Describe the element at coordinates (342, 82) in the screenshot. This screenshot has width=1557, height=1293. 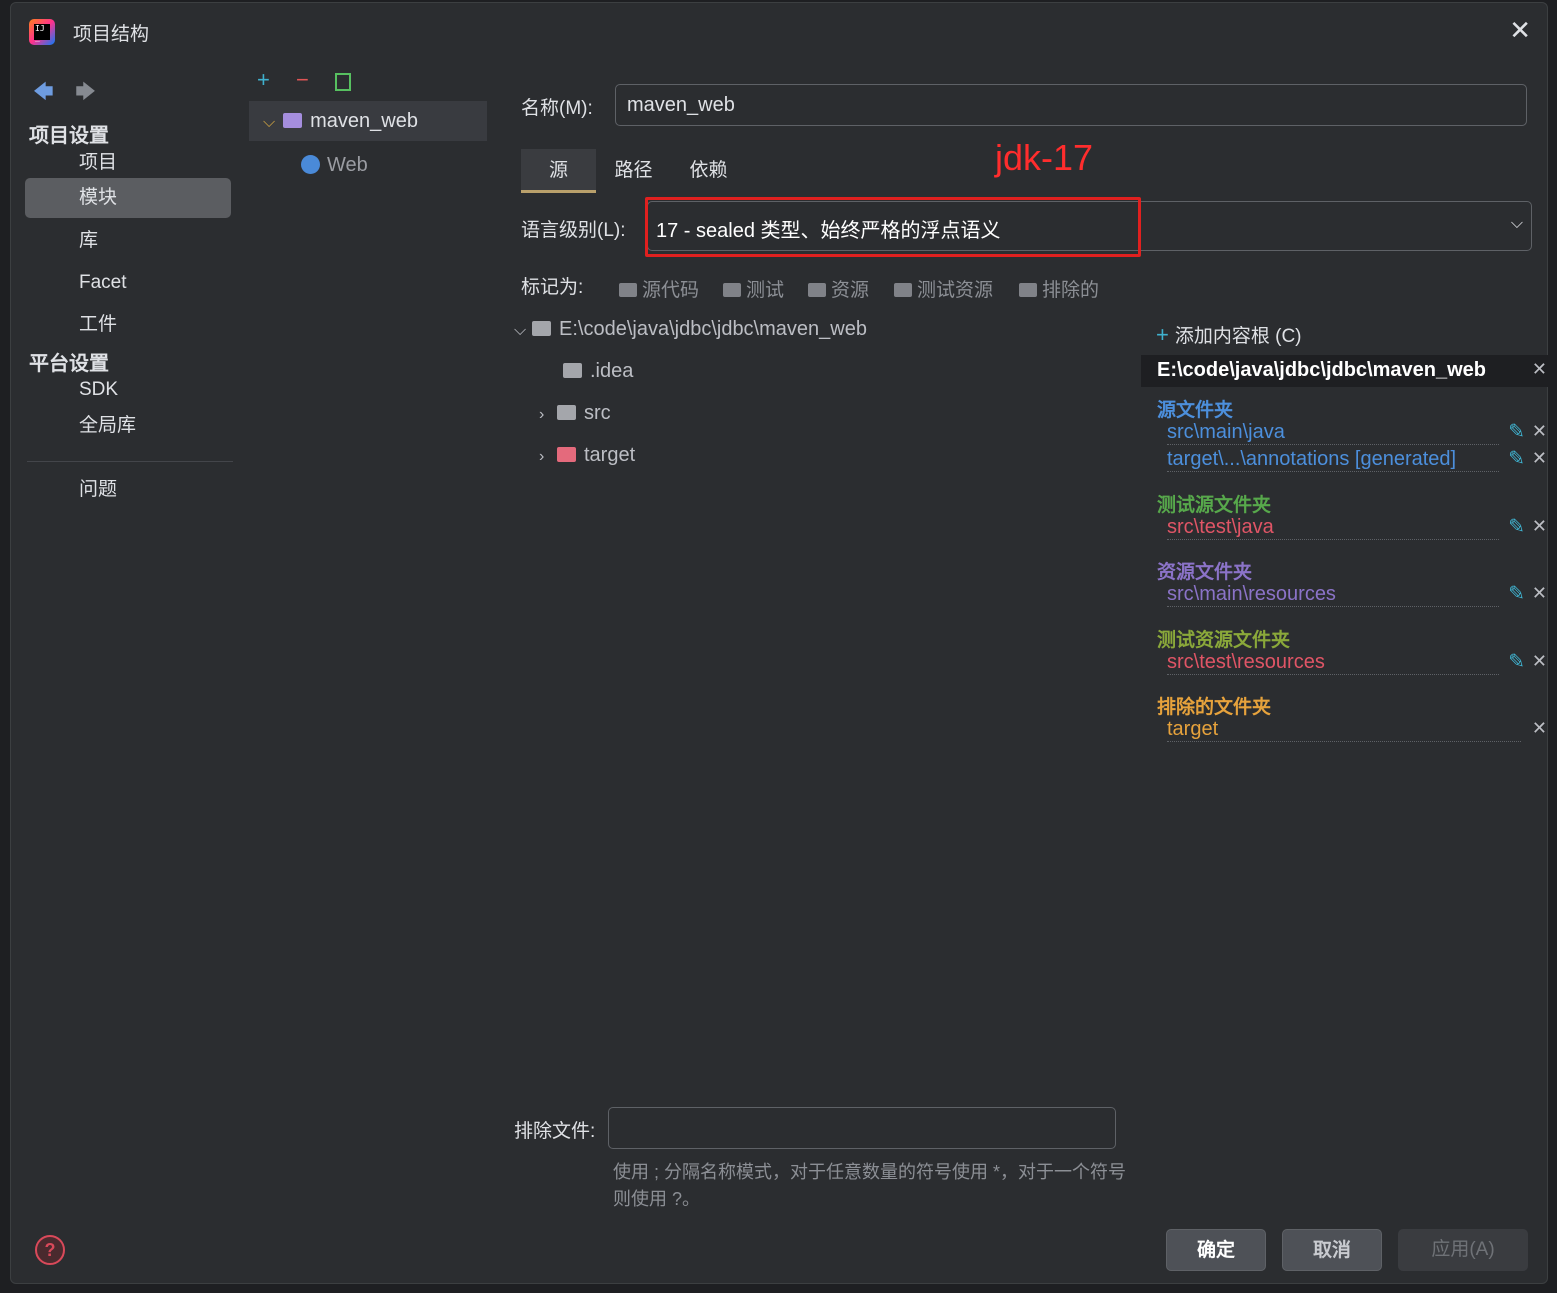
I see `copy-icon` at that location.